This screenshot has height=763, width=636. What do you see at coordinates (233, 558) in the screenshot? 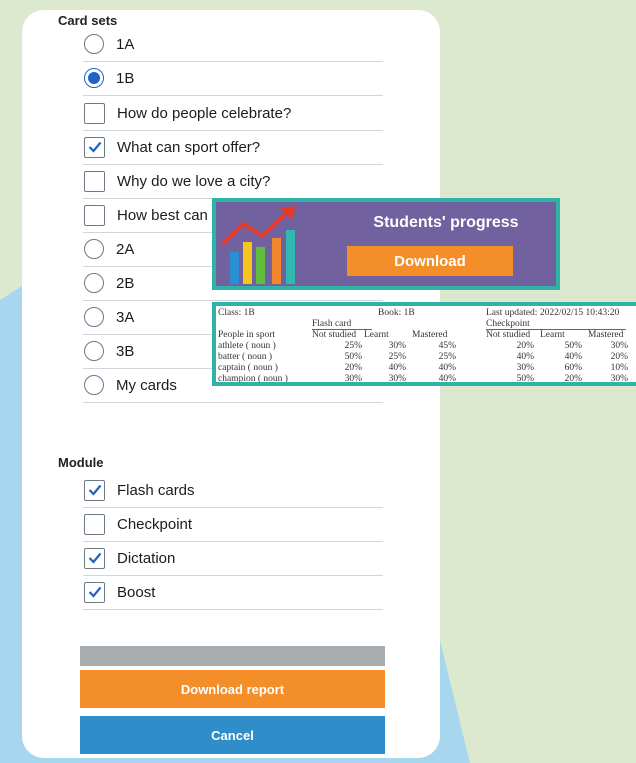
I see `module-option: Dictation` at bounding box center [233, 558].